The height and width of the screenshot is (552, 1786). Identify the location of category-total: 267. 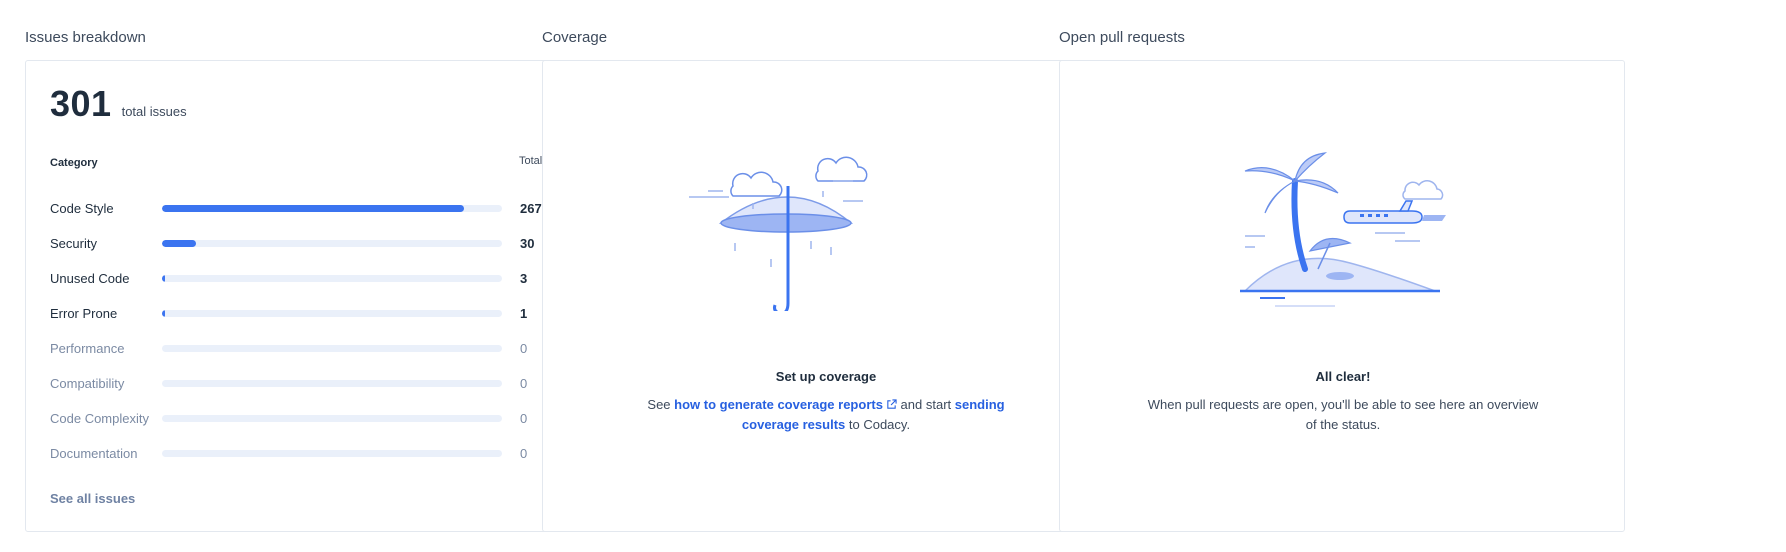
(531, 208).